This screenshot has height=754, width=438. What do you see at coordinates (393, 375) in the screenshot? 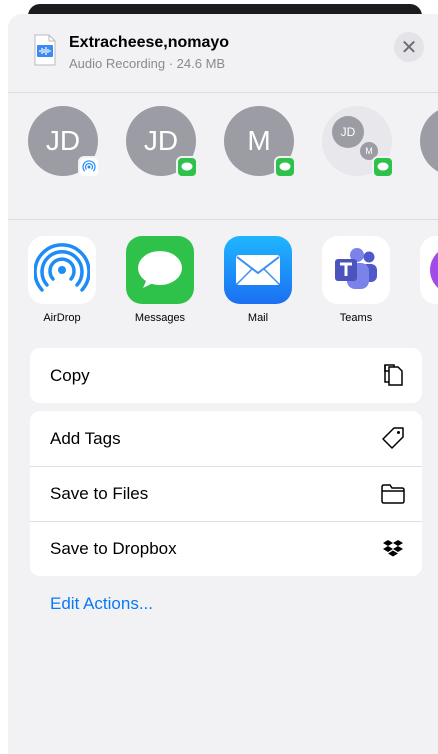
I see `copy-icon` at bounding box center [393, 375].